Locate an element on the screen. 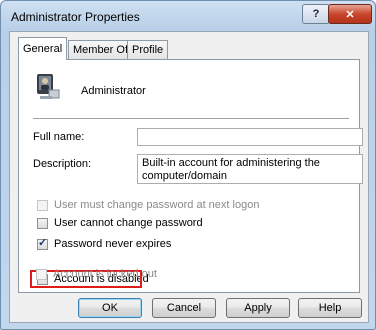 Image resolution: width=376 pixels, height=330 pixels. checkbox-box: ✓ is located at coordinates (42, 243).